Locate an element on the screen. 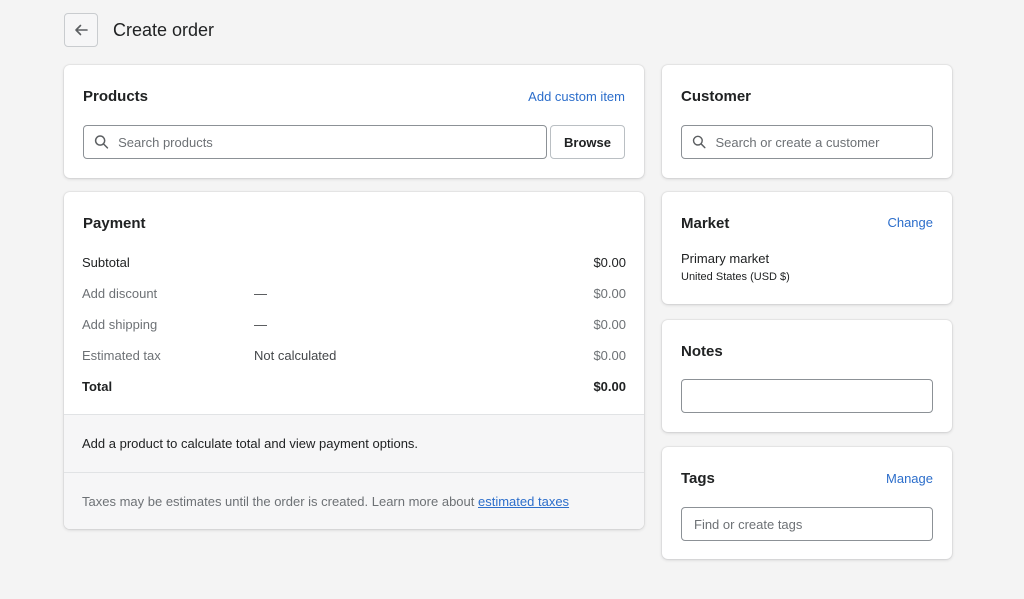 This screenshot has width=1024, height=599. products-card: Products Add custom item Browse is located at coordinates (354, 121).